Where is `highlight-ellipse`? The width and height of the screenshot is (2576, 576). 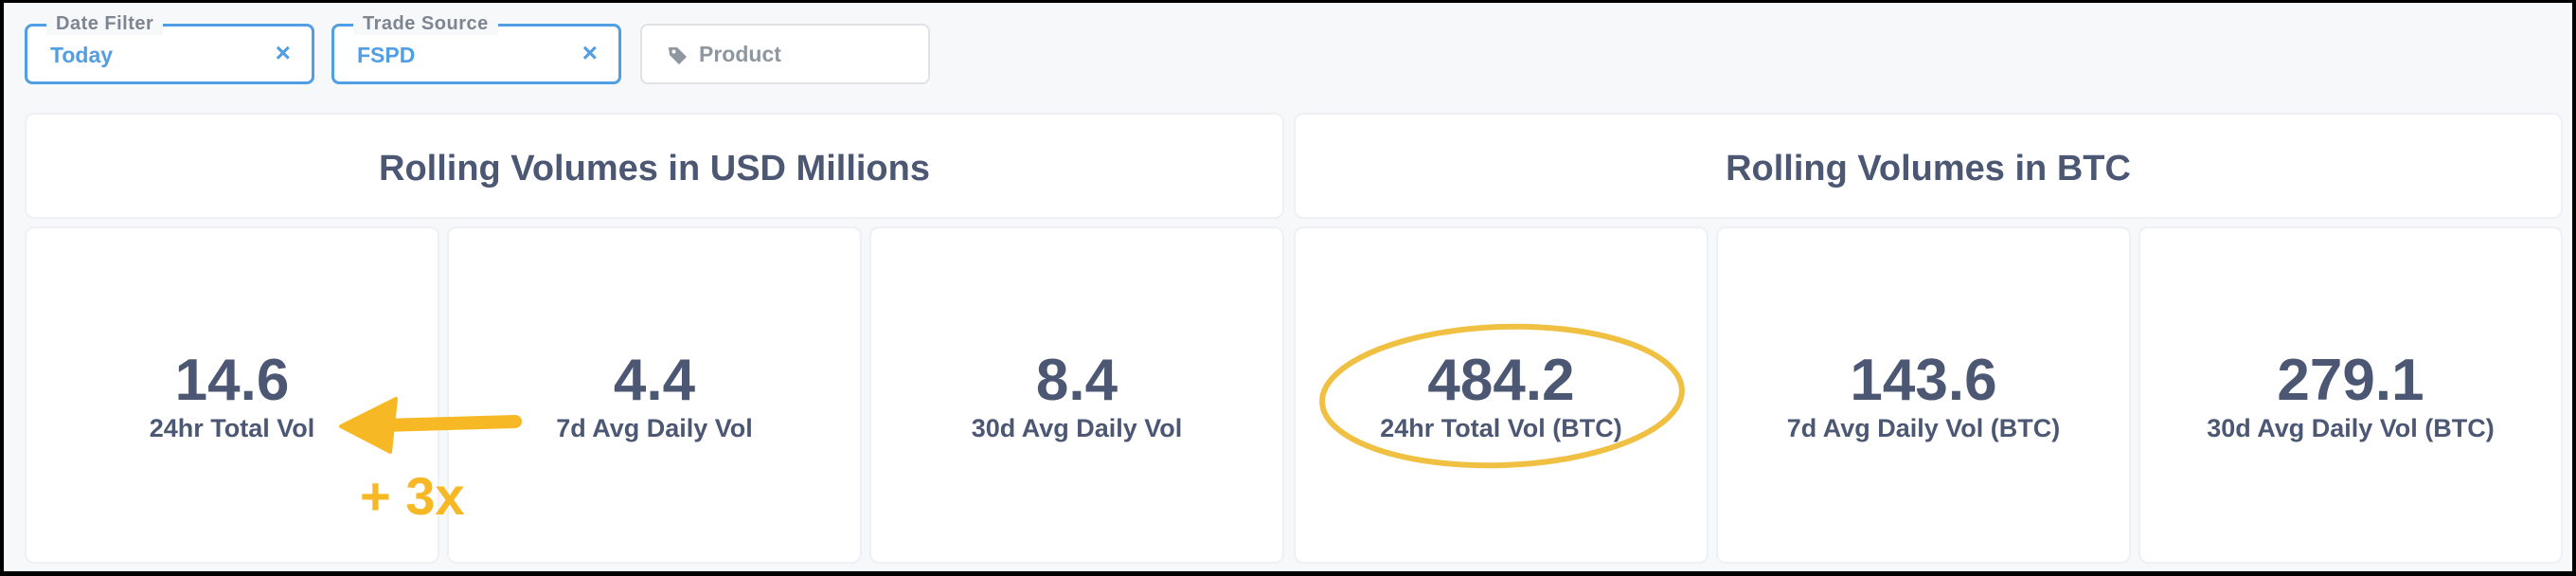 highlight-ellipse is located at coordinates (1502, 396).